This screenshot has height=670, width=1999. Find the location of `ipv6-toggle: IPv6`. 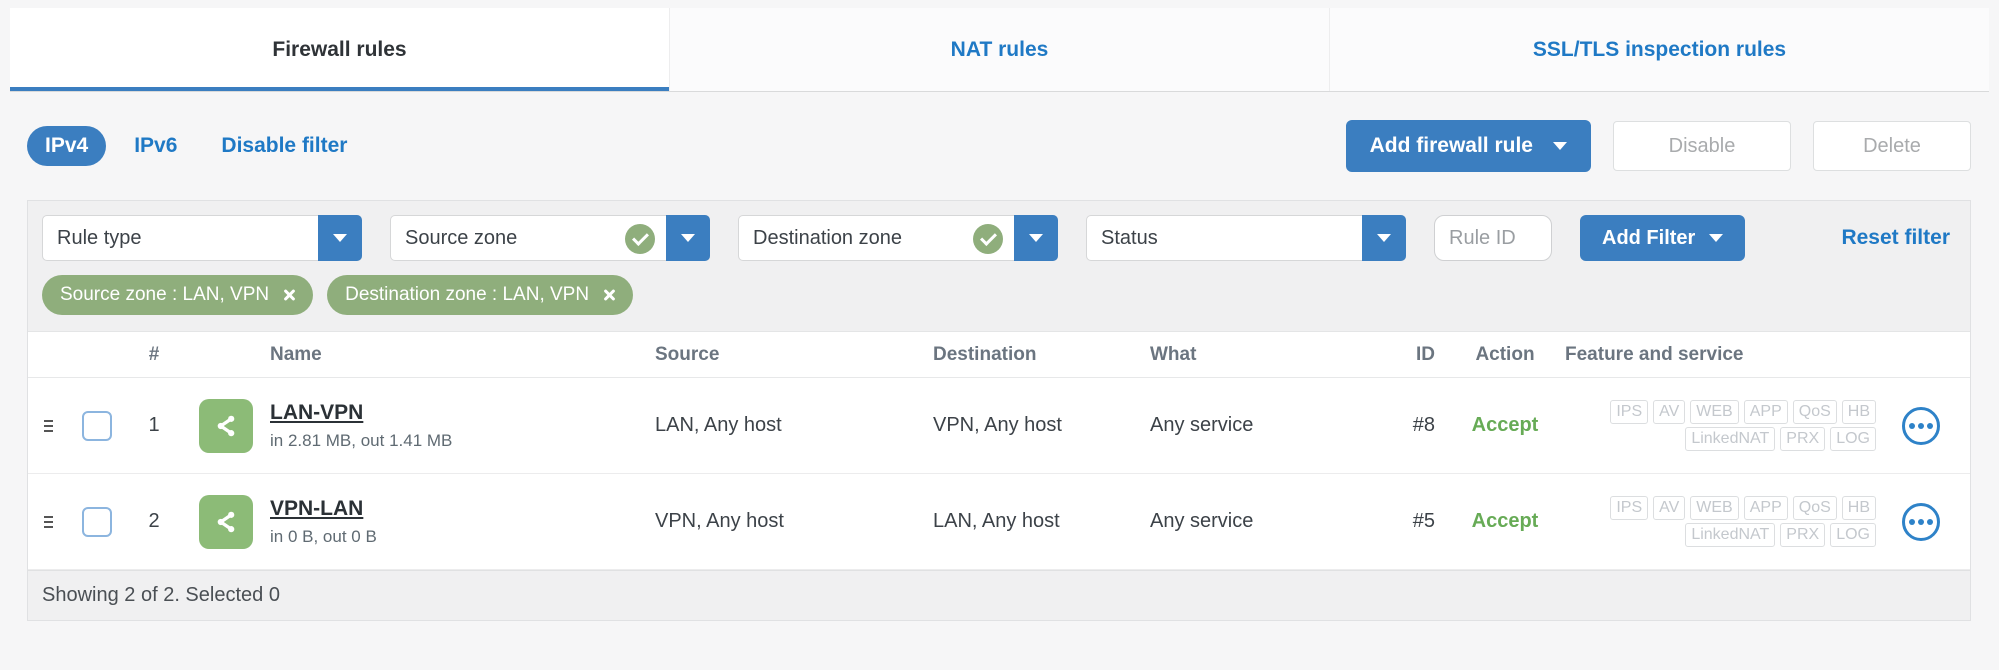

ipv6-toggle: IPv6 is located at coordinates (155, 146).